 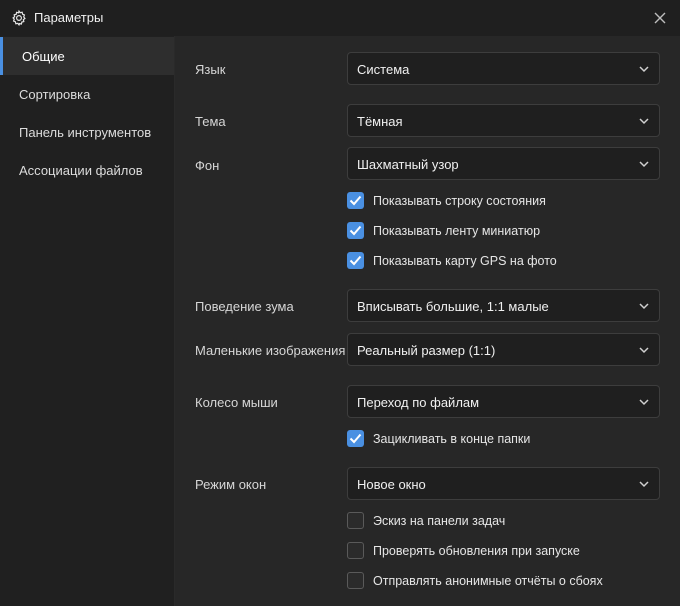 What do you see at coordinates (452, 439) in the screenshot?
I see `checkbox-label: Зацикливать в конце папки` at bounding box center [452, 439].